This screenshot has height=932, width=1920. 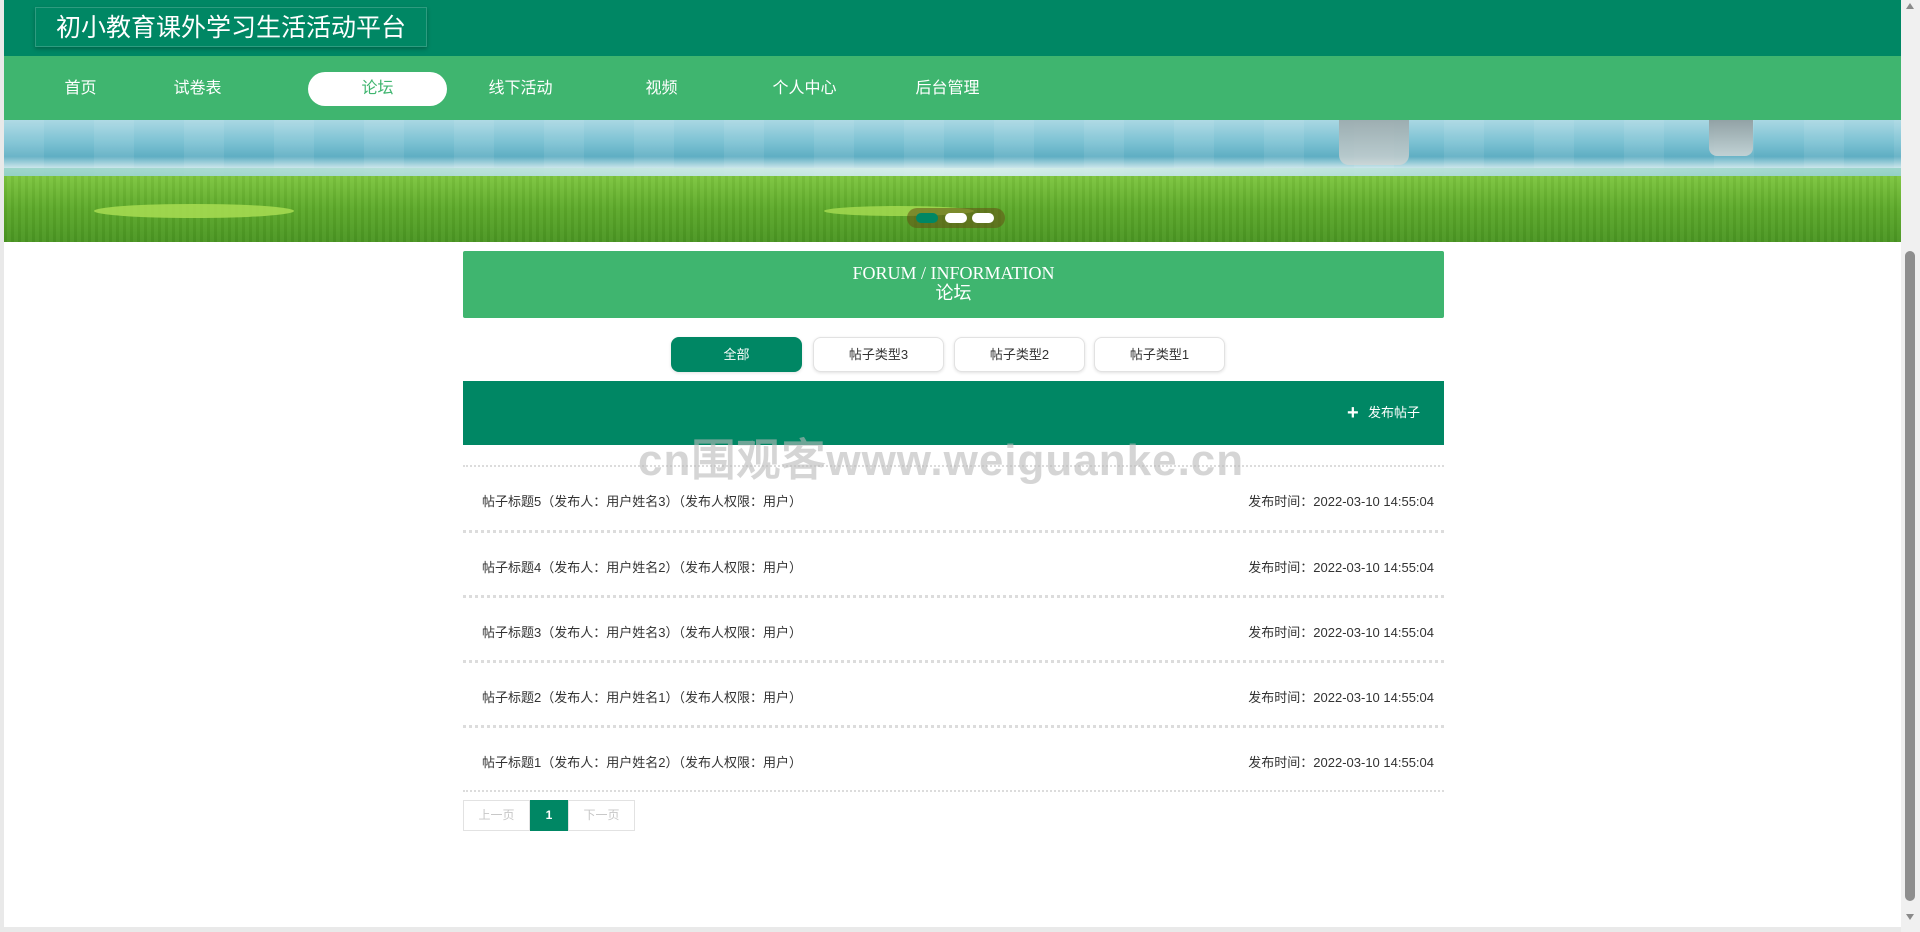 I want to click on header-bar: 初小教育课外学习生活活动平台, so click(x=952, y=28).